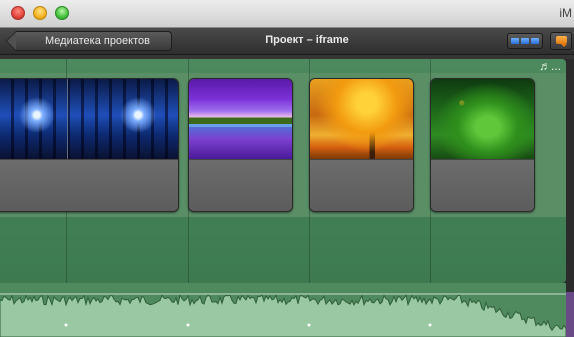 This screenshot has width=574, height=337. I want to click on window-title-bar: iM, so click(287, 14).